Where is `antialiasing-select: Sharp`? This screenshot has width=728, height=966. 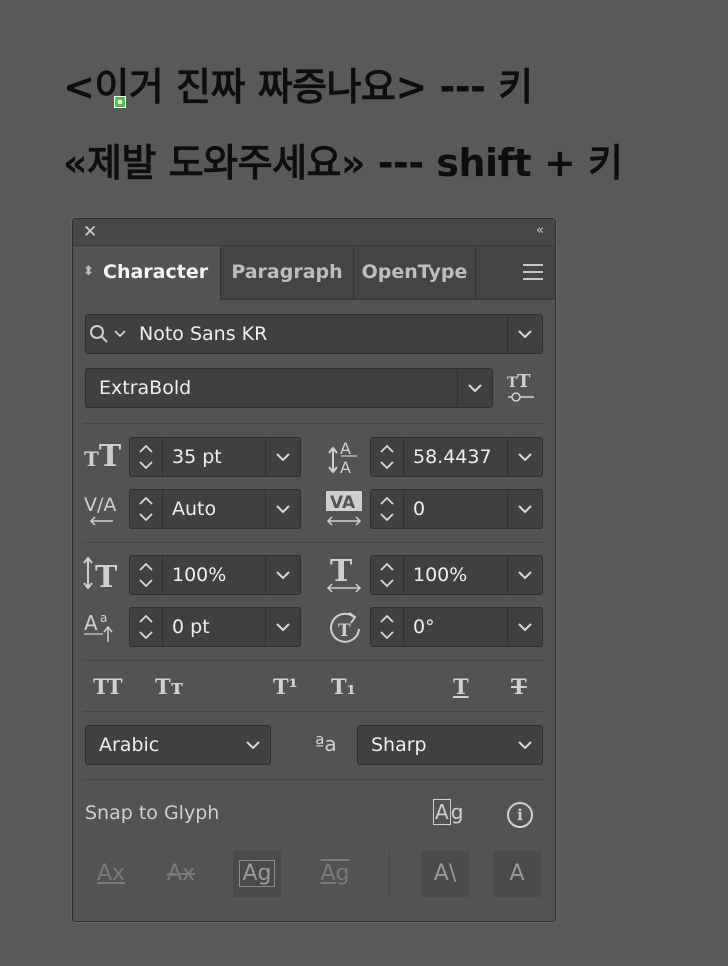
antialiasing-select: Sharp is located at coordinates (450, 745).